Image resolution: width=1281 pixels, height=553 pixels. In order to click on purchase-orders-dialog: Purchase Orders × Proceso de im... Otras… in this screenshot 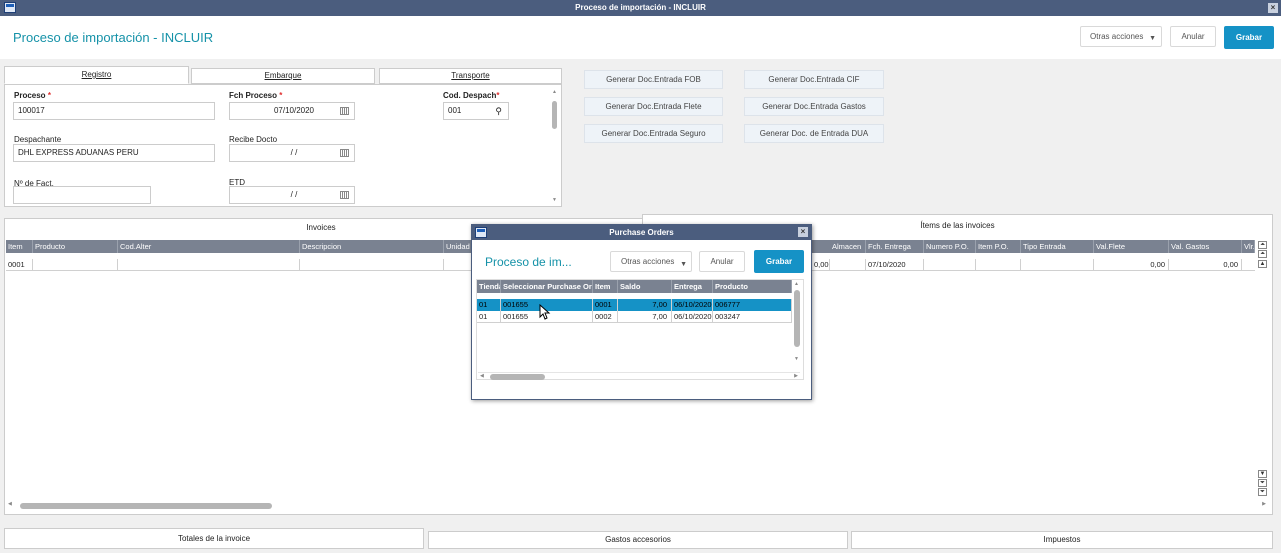, I will do `click(641, 312)`.